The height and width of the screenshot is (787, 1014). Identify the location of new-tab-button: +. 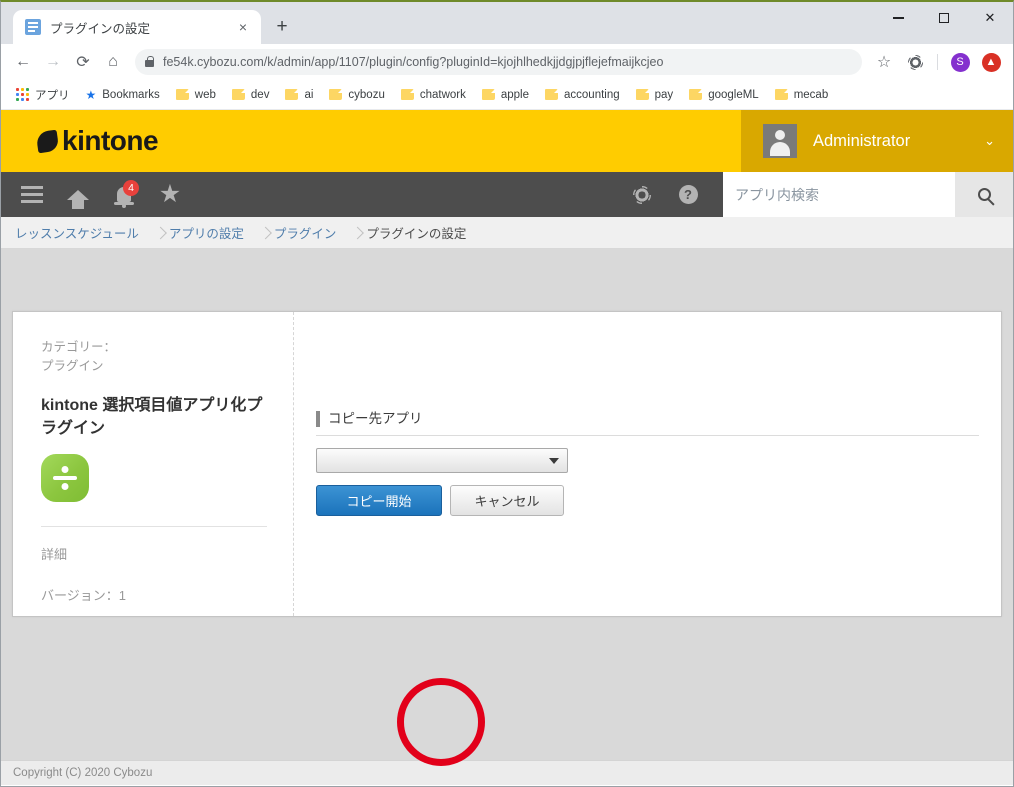
(282, 27).